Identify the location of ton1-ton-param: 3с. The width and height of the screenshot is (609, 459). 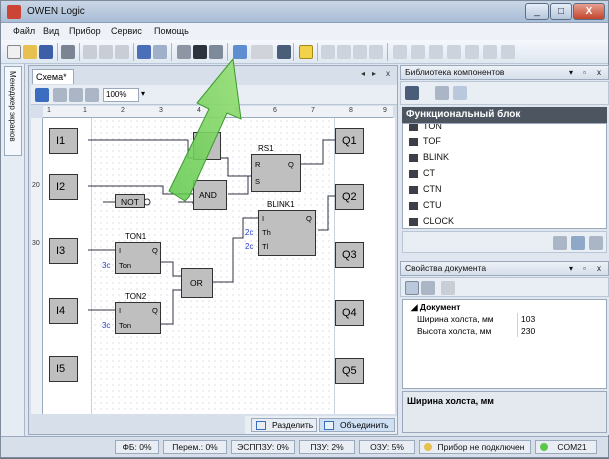
(106, 265).